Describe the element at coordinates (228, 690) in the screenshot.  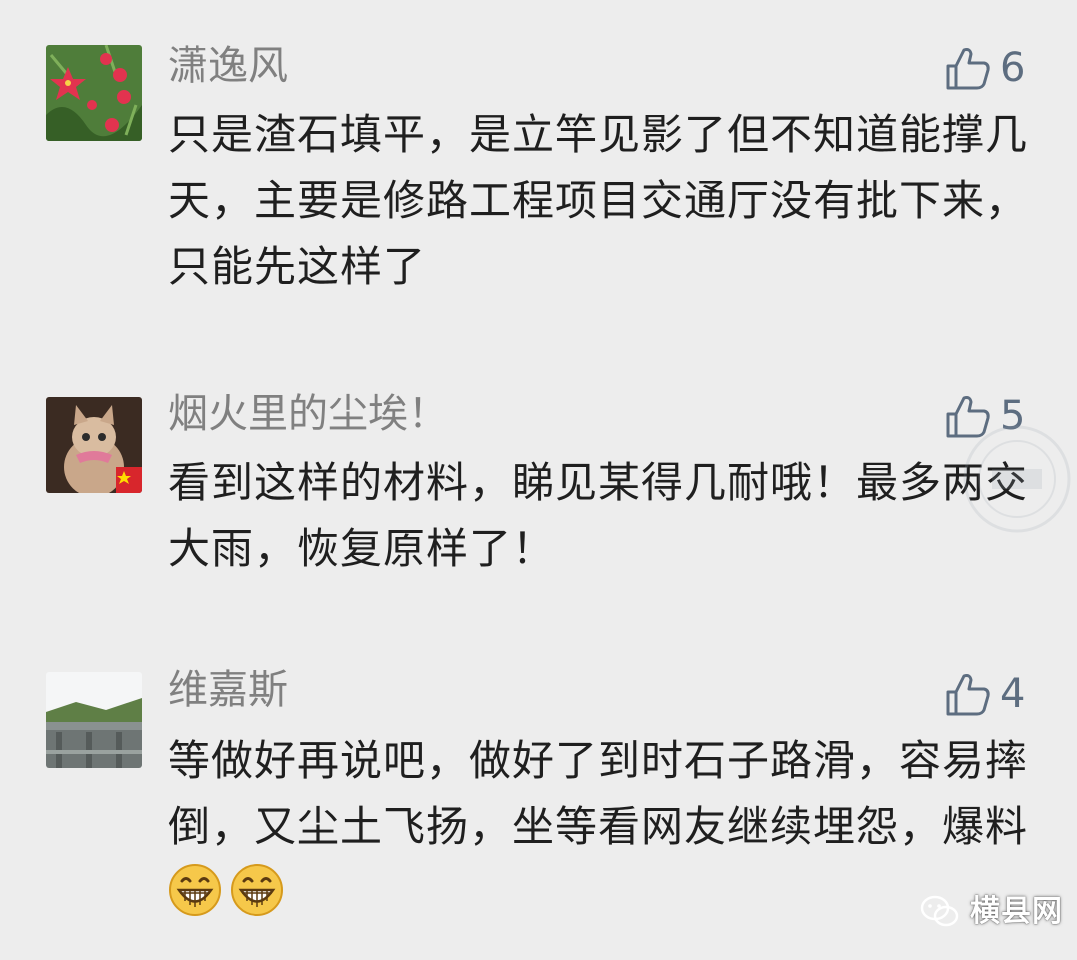
I see `comment-username: 维嘉斯` at that location.